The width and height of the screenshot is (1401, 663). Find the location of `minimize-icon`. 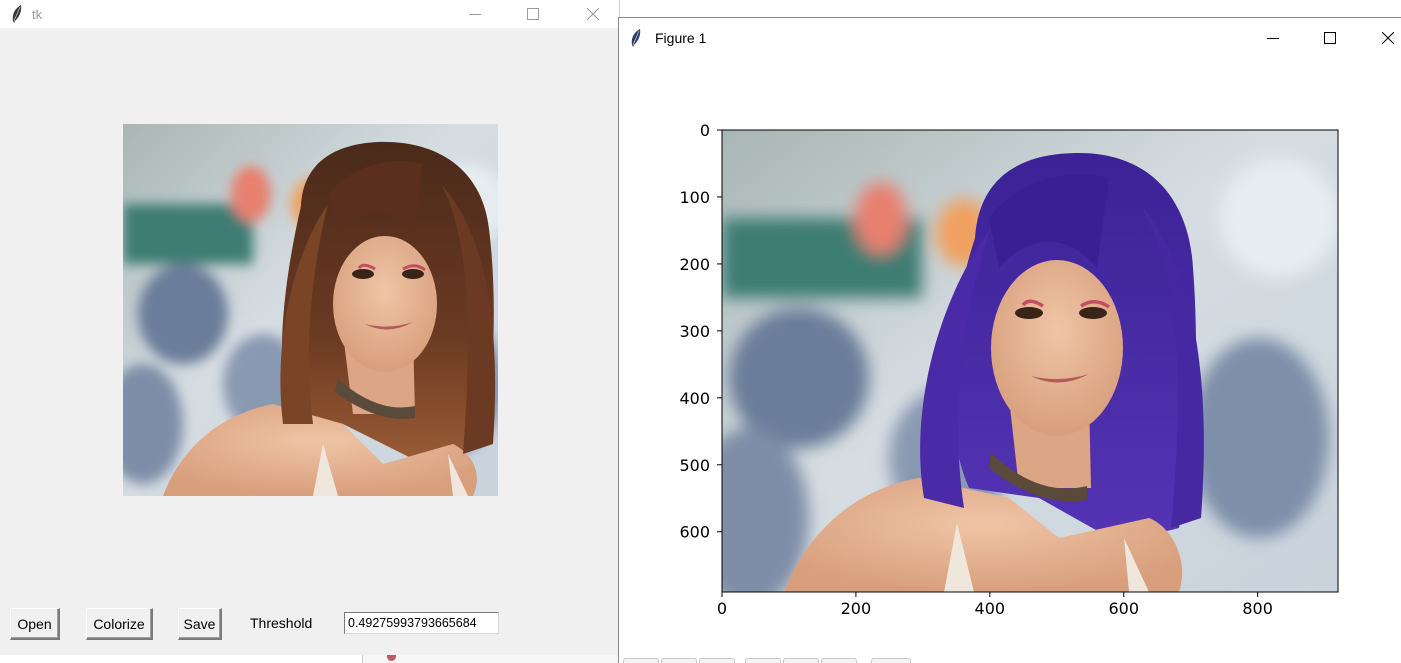

minimize-icon is located at coordinates (475, 14).